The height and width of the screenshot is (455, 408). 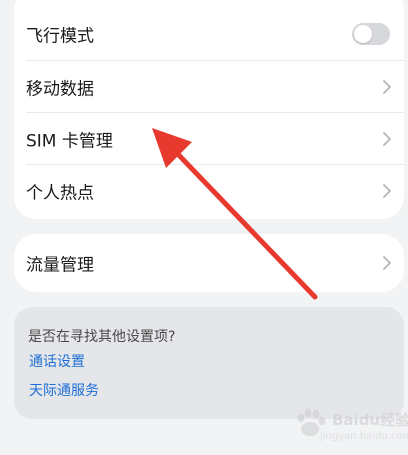 I want to click on skytone-service-link: 天际通服务, so click(x=64, y=390).